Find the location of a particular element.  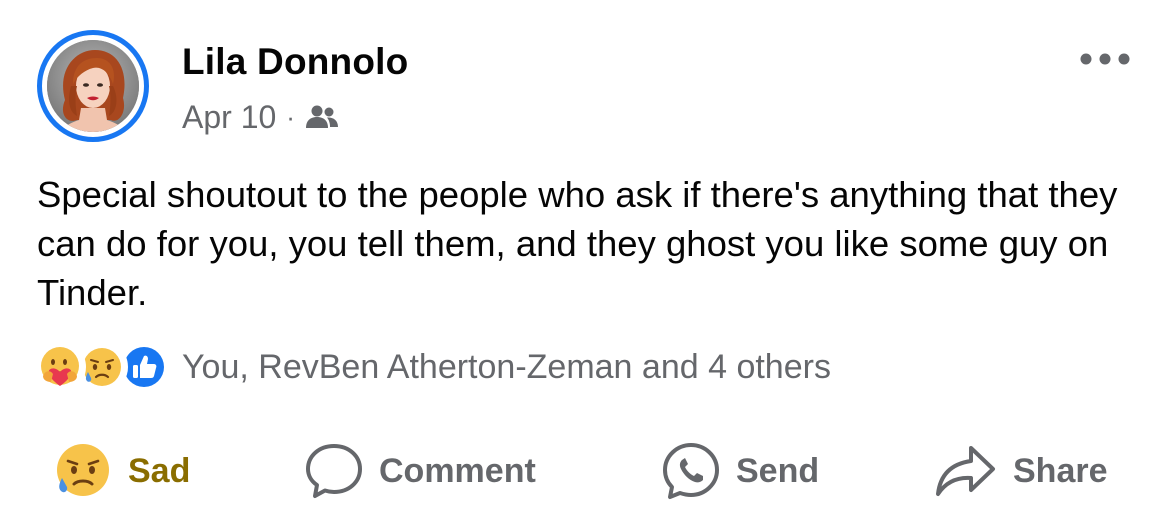

avatar-image is located at coordinates (93, 86).